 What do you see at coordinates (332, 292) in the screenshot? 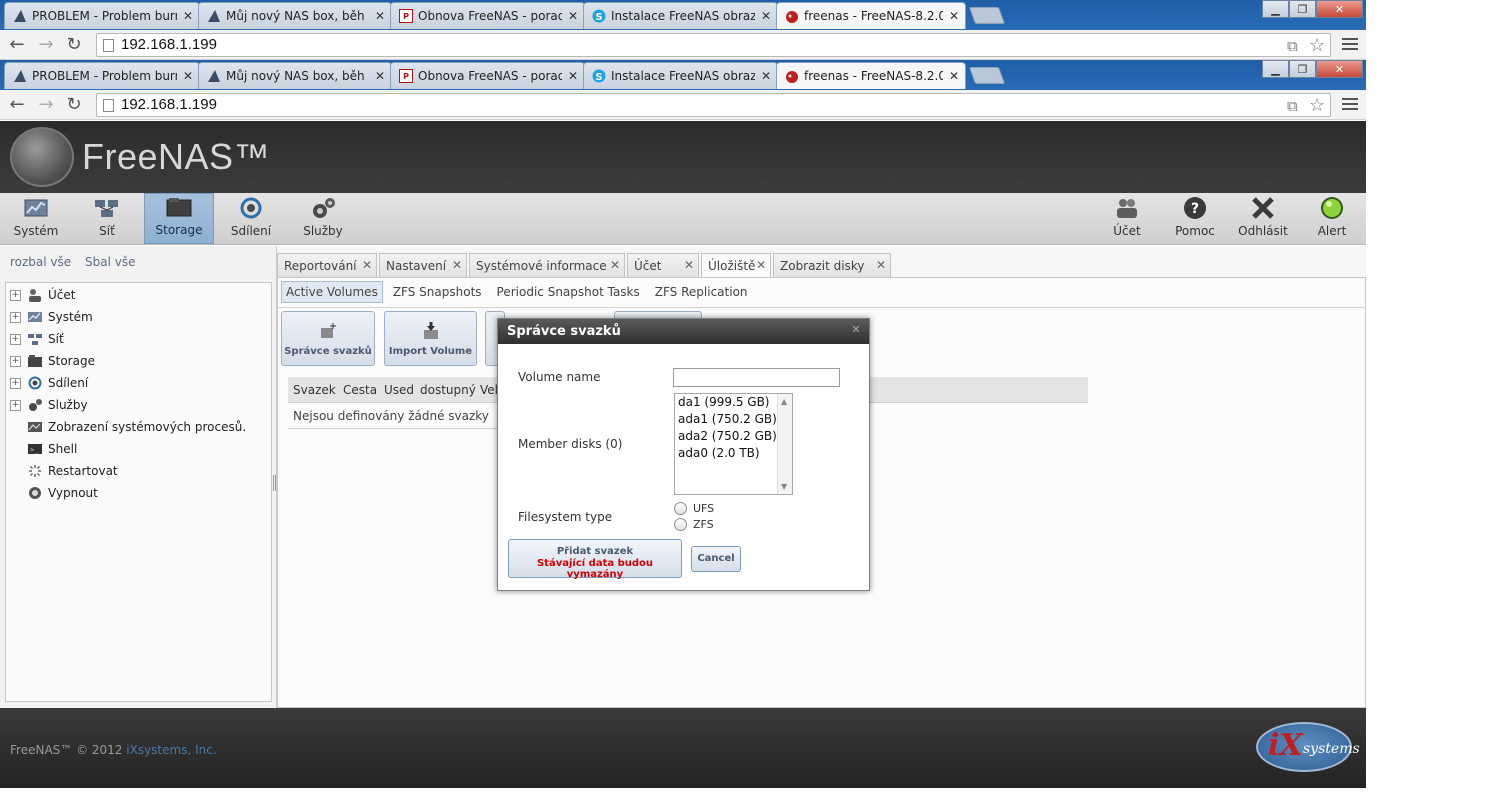
I see `subtab-active-volumes: Active Volumes` at bounding box center [332, 292].